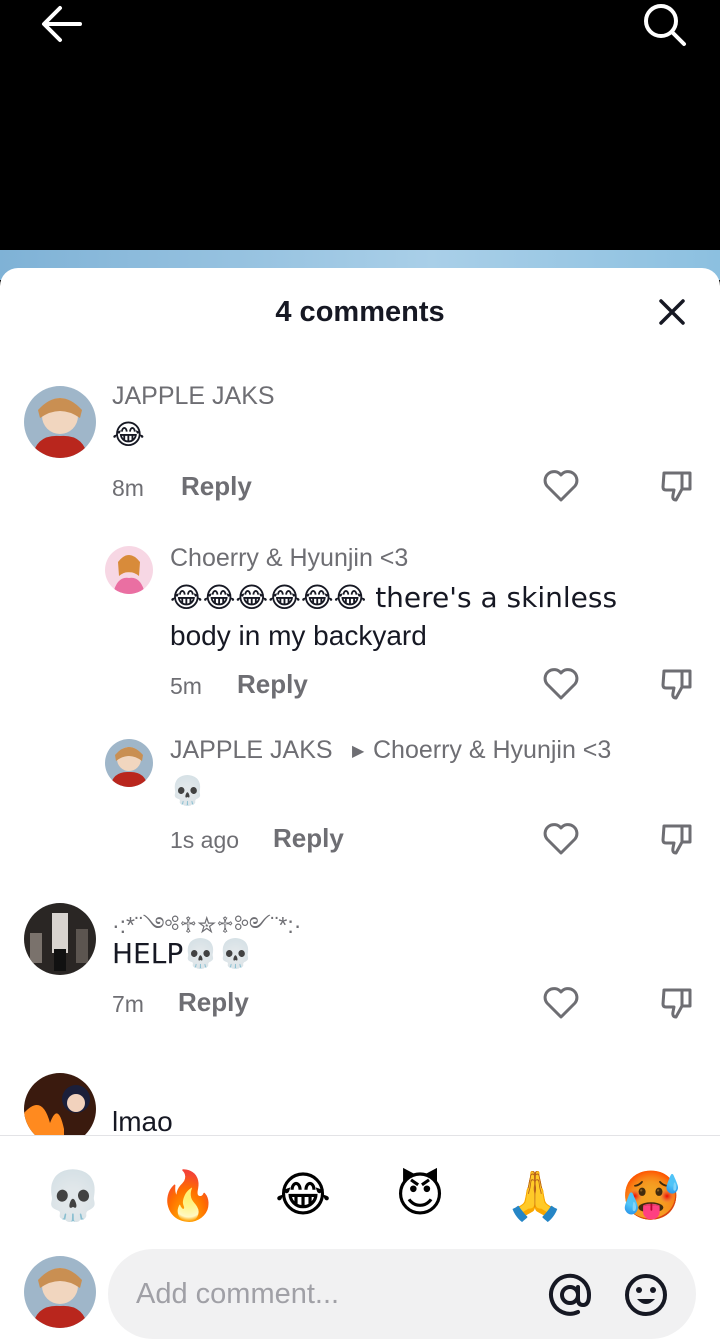 The image size is (720, 1340). I want to click on arrow-left-icon, so click(62, 24).